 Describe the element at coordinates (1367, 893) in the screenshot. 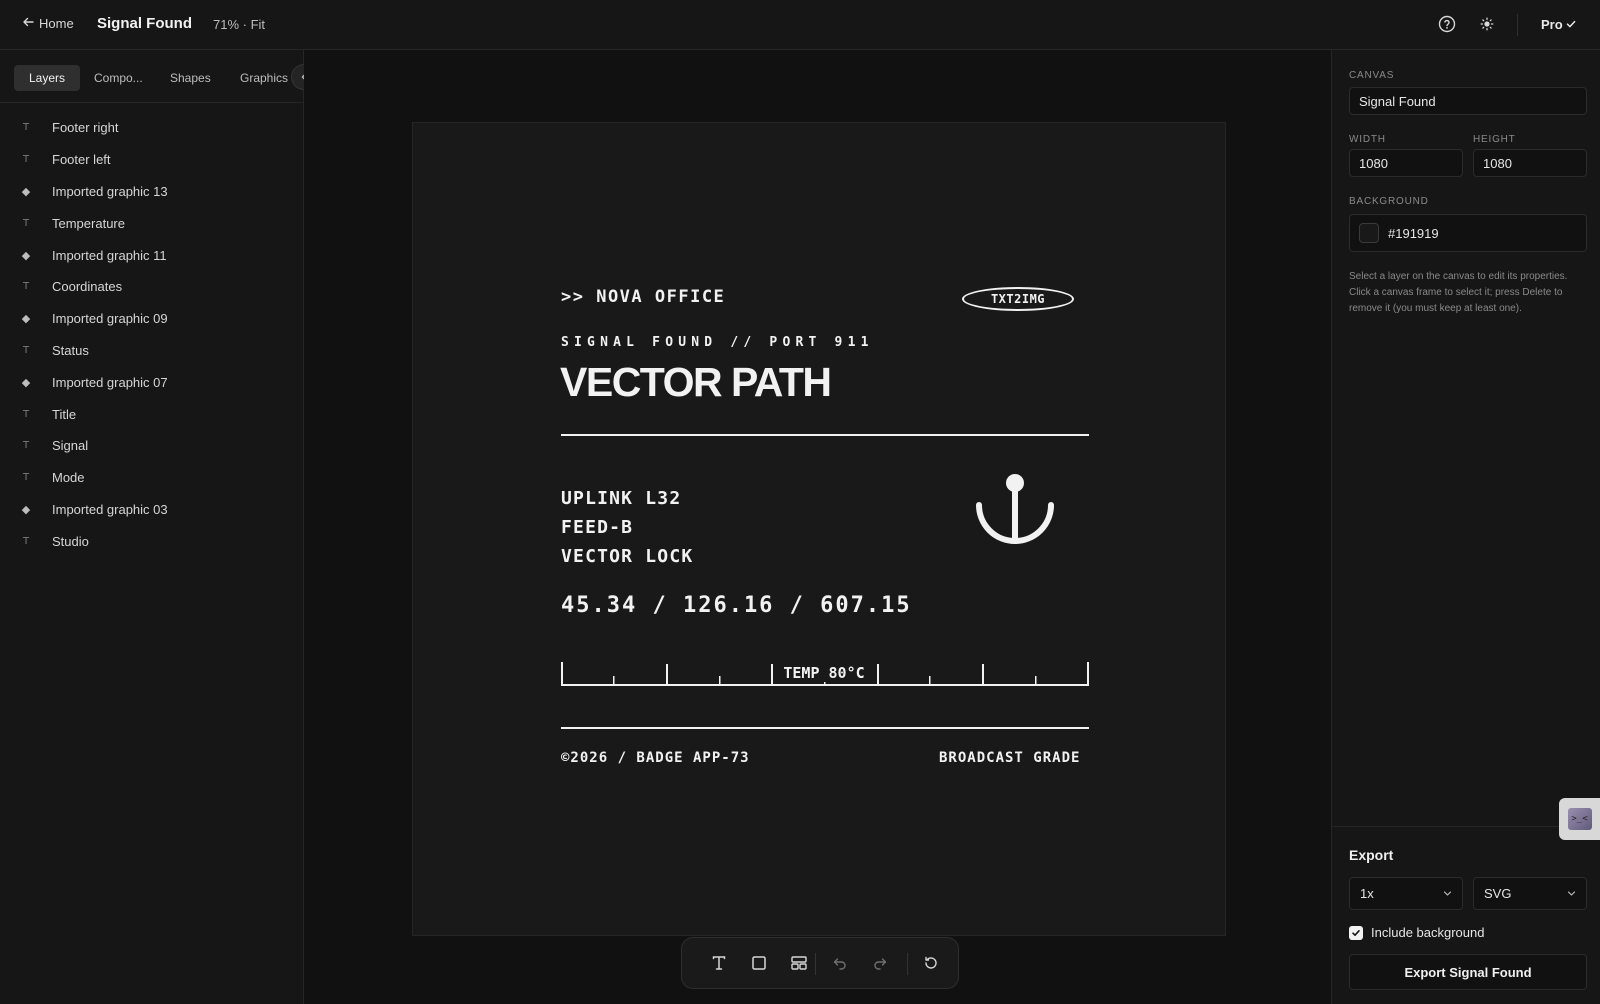

I see `export-scale-value: 1x` at that location.